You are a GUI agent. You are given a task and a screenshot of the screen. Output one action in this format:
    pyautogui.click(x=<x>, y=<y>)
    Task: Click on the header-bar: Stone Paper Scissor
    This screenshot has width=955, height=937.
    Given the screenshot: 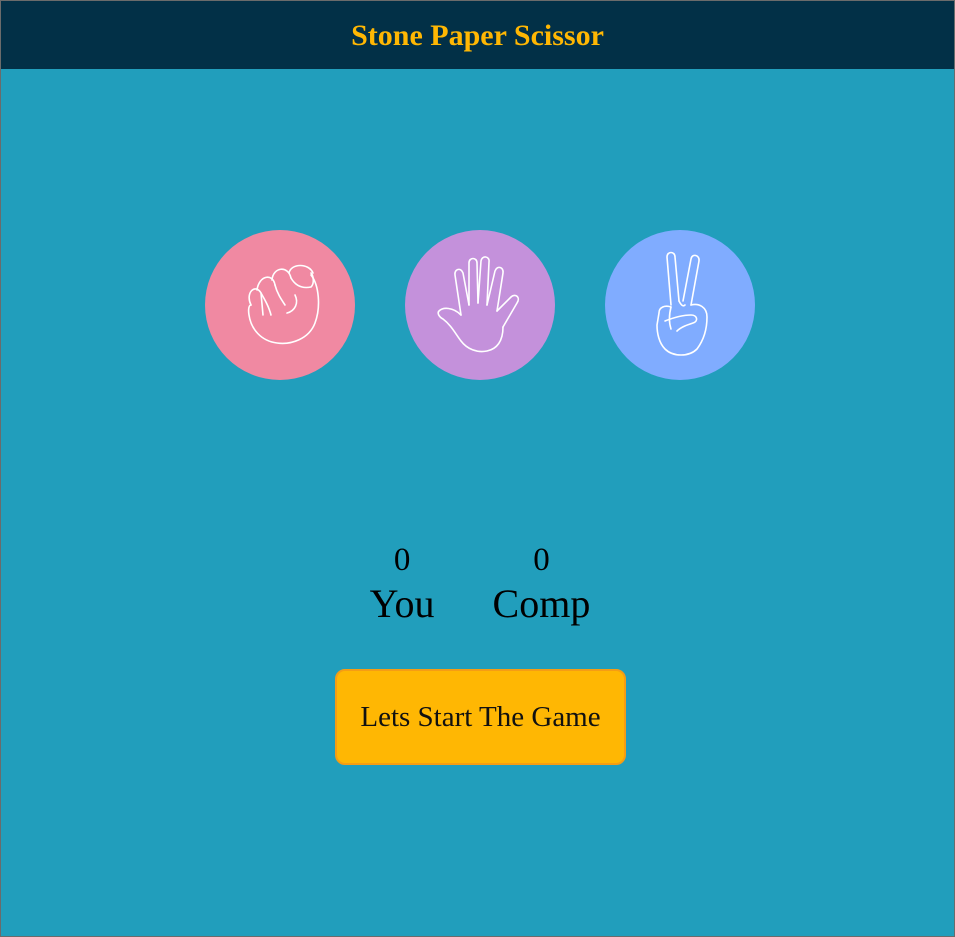 What is the action you would take?
    pyautogui.click(x=477, y=35)
    